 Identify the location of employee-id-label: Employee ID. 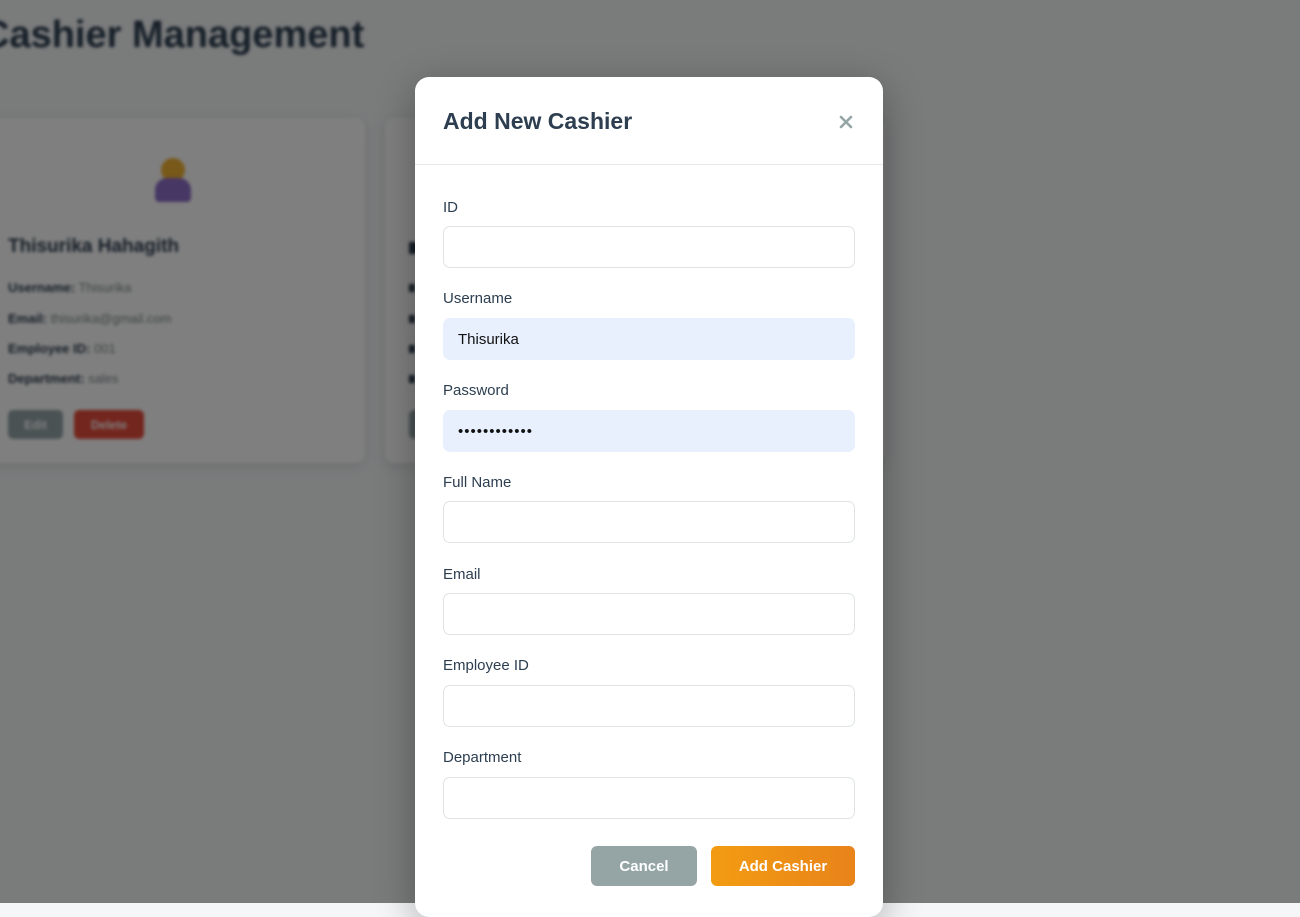
(486, 665).